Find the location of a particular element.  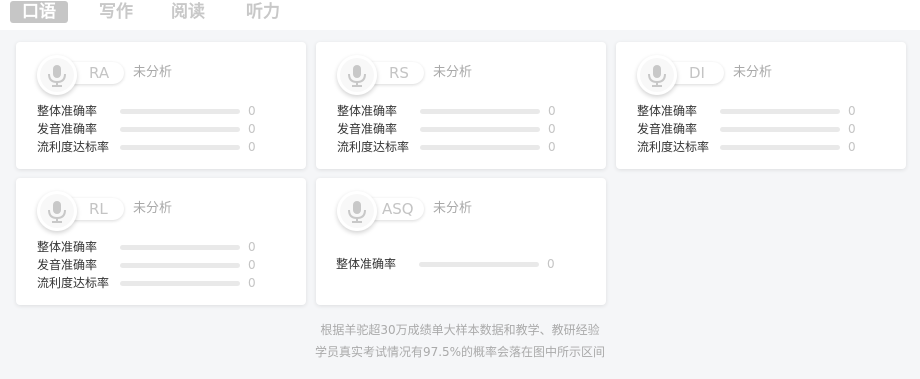

tab-listening: 听力 is located at coordinates (263, 12).